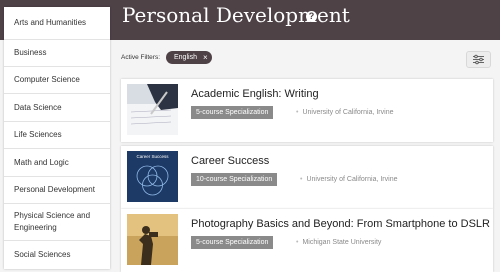  I want to click on sidebar-item-social-sciences: Social Sciences, so click(57, 255).